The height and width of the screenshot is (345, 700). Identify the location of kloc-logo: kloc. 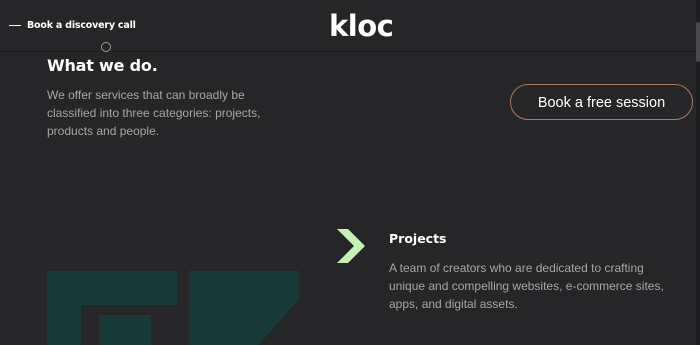
(361, 26).